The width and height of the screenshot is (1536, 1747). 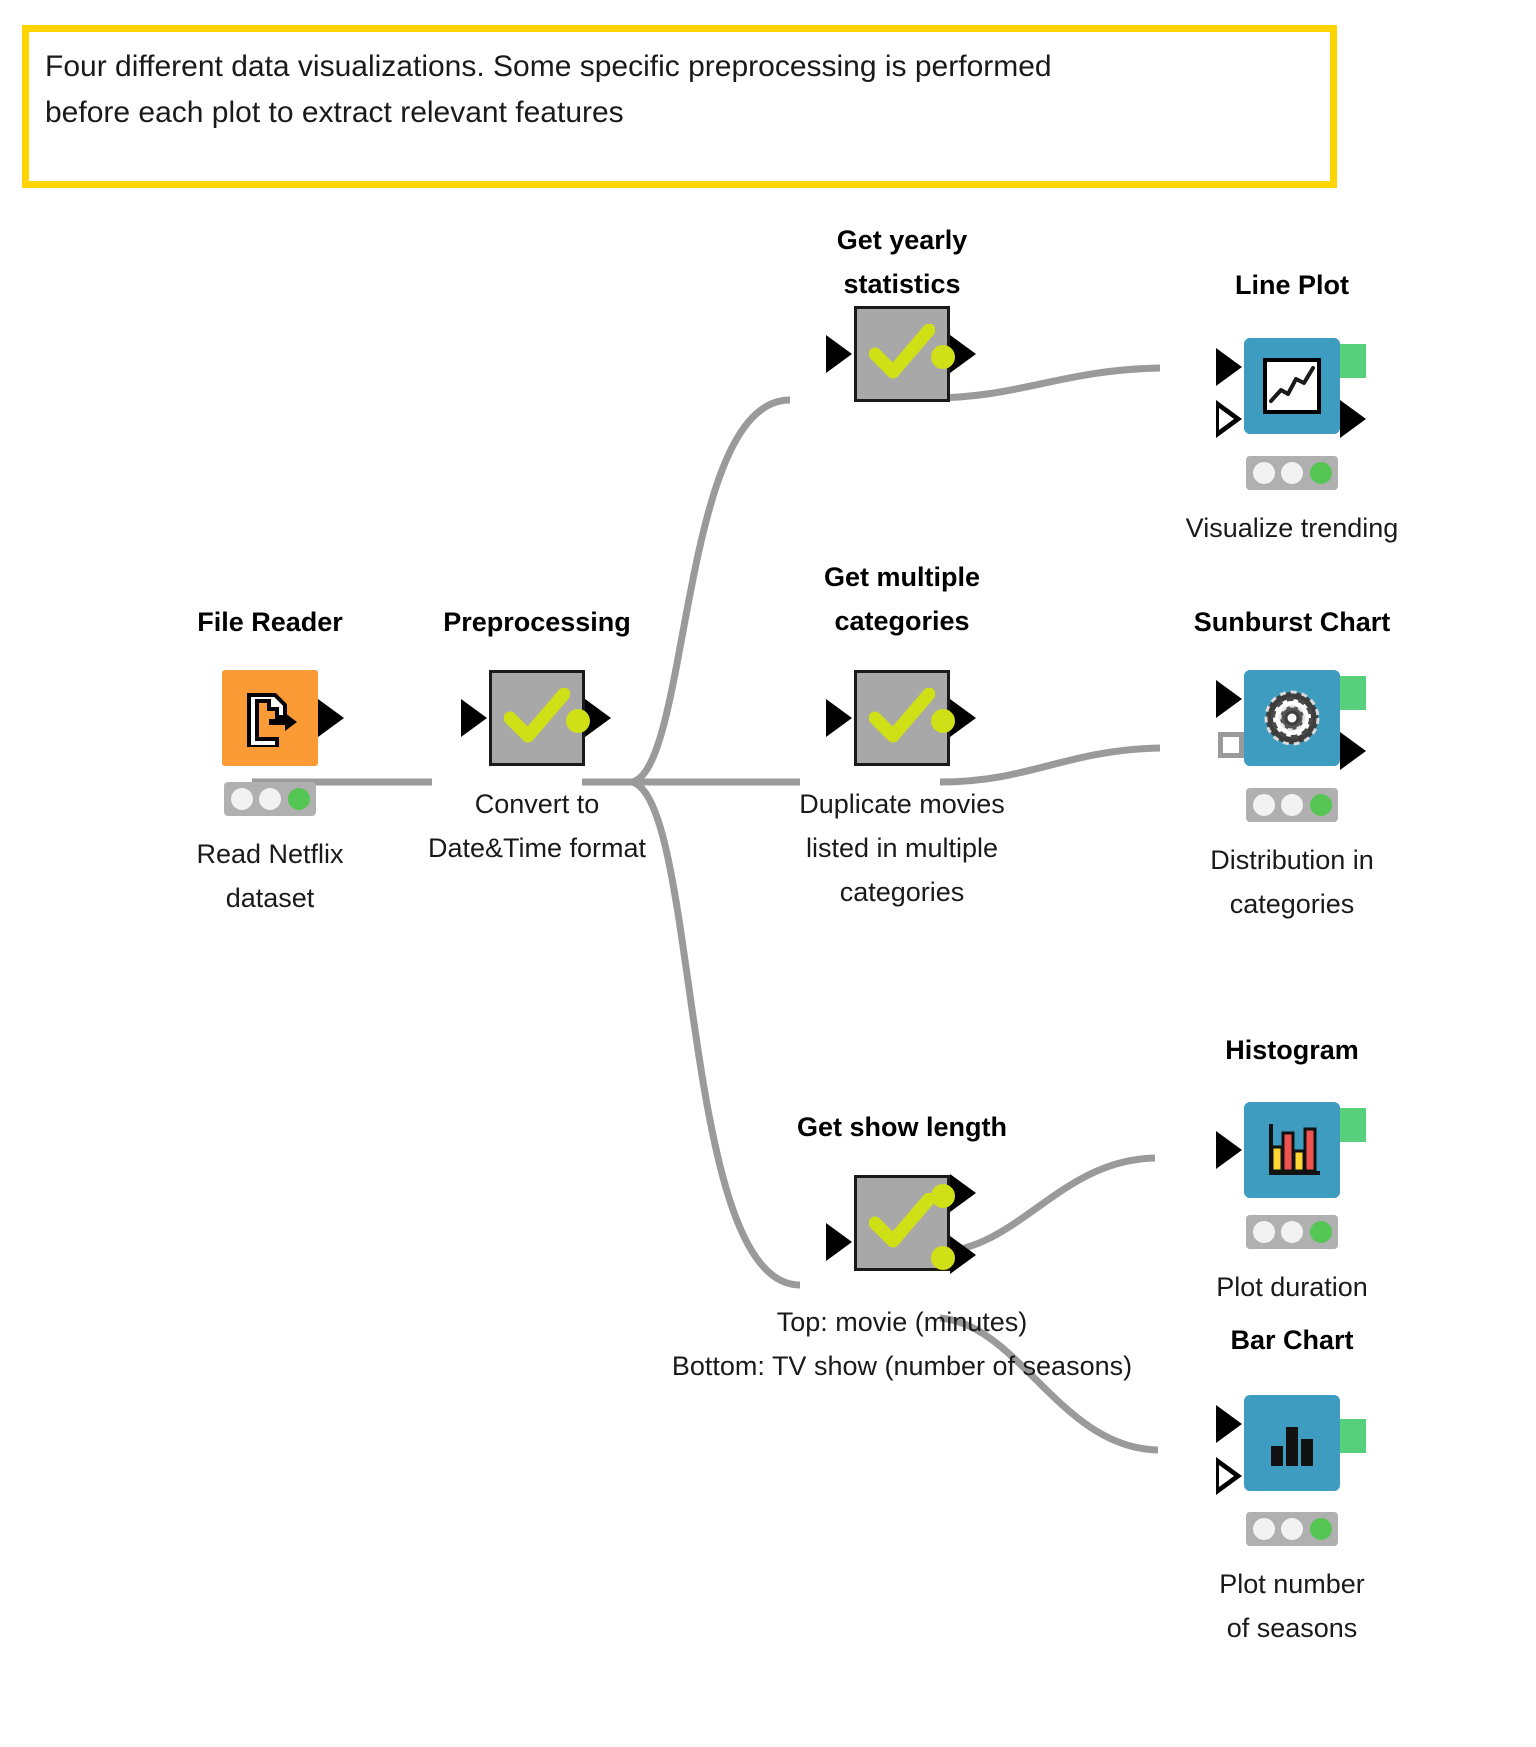 I want to click on bar-chart-output-port-image, so click(x=1353, y=1436).